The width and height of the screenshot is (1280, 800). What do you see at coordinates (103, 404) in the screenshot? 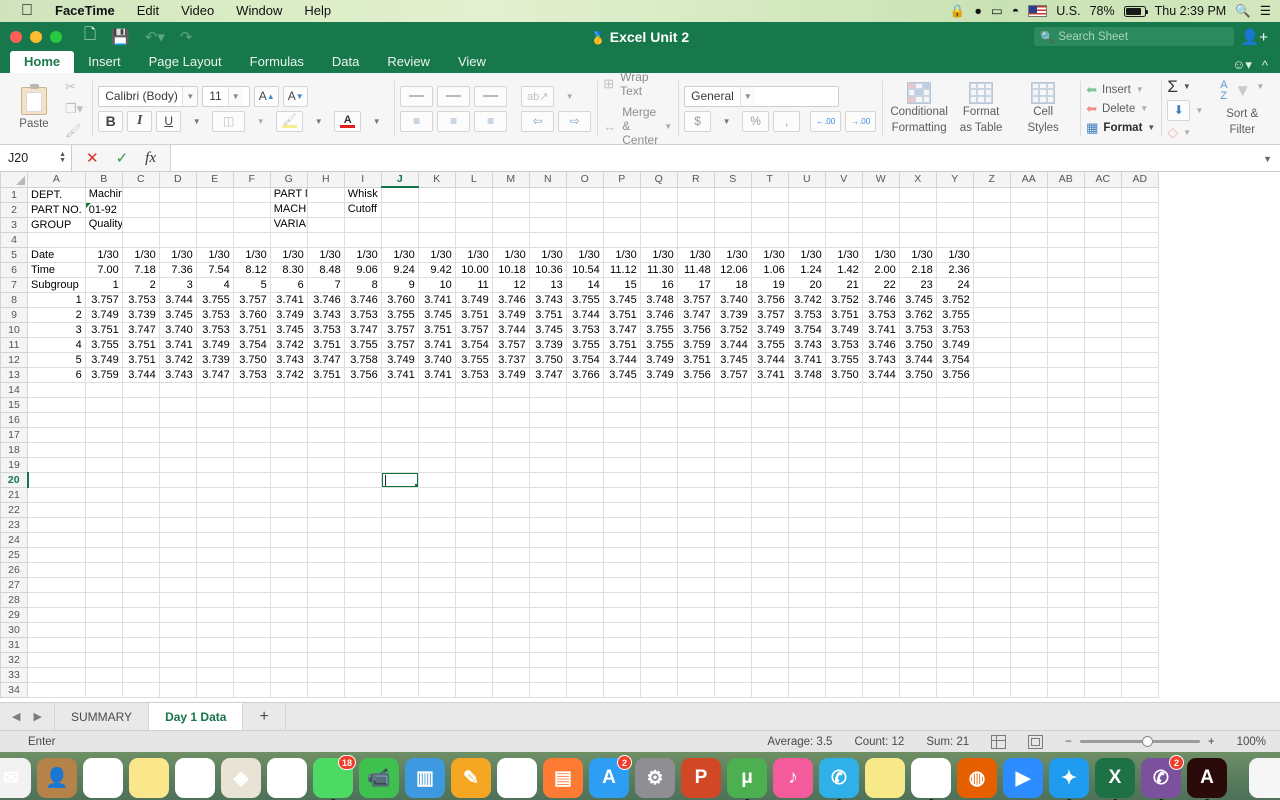
I see `cell-B15` at bounding box center [103, 404].